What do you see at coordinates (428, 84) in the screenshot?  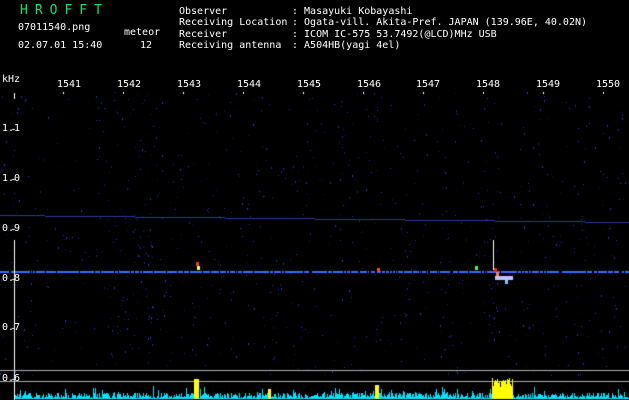 I see `x-tick-7: 1547` at bounding box center [428, 84].